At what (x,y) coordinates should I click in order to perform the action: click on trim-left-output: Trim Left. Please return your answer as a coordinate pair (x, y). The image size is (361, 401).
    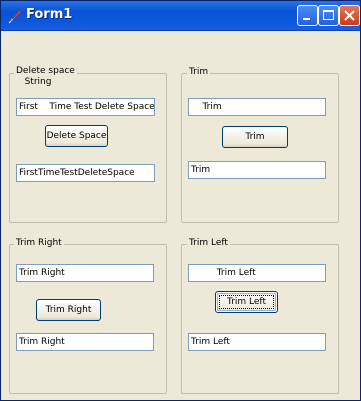
    Looking at the image, I should click on (257, 342).